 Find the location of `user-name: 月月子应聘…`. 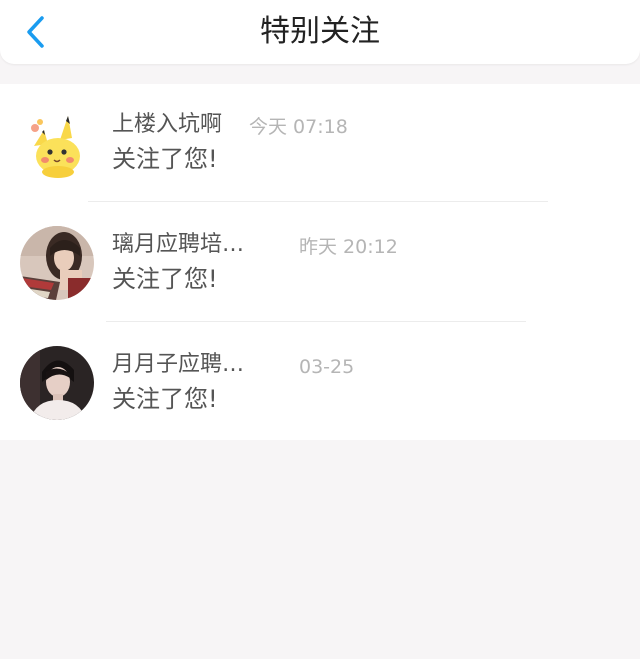

user-name: 月月子应聘… is located at coordinates (178, 365).